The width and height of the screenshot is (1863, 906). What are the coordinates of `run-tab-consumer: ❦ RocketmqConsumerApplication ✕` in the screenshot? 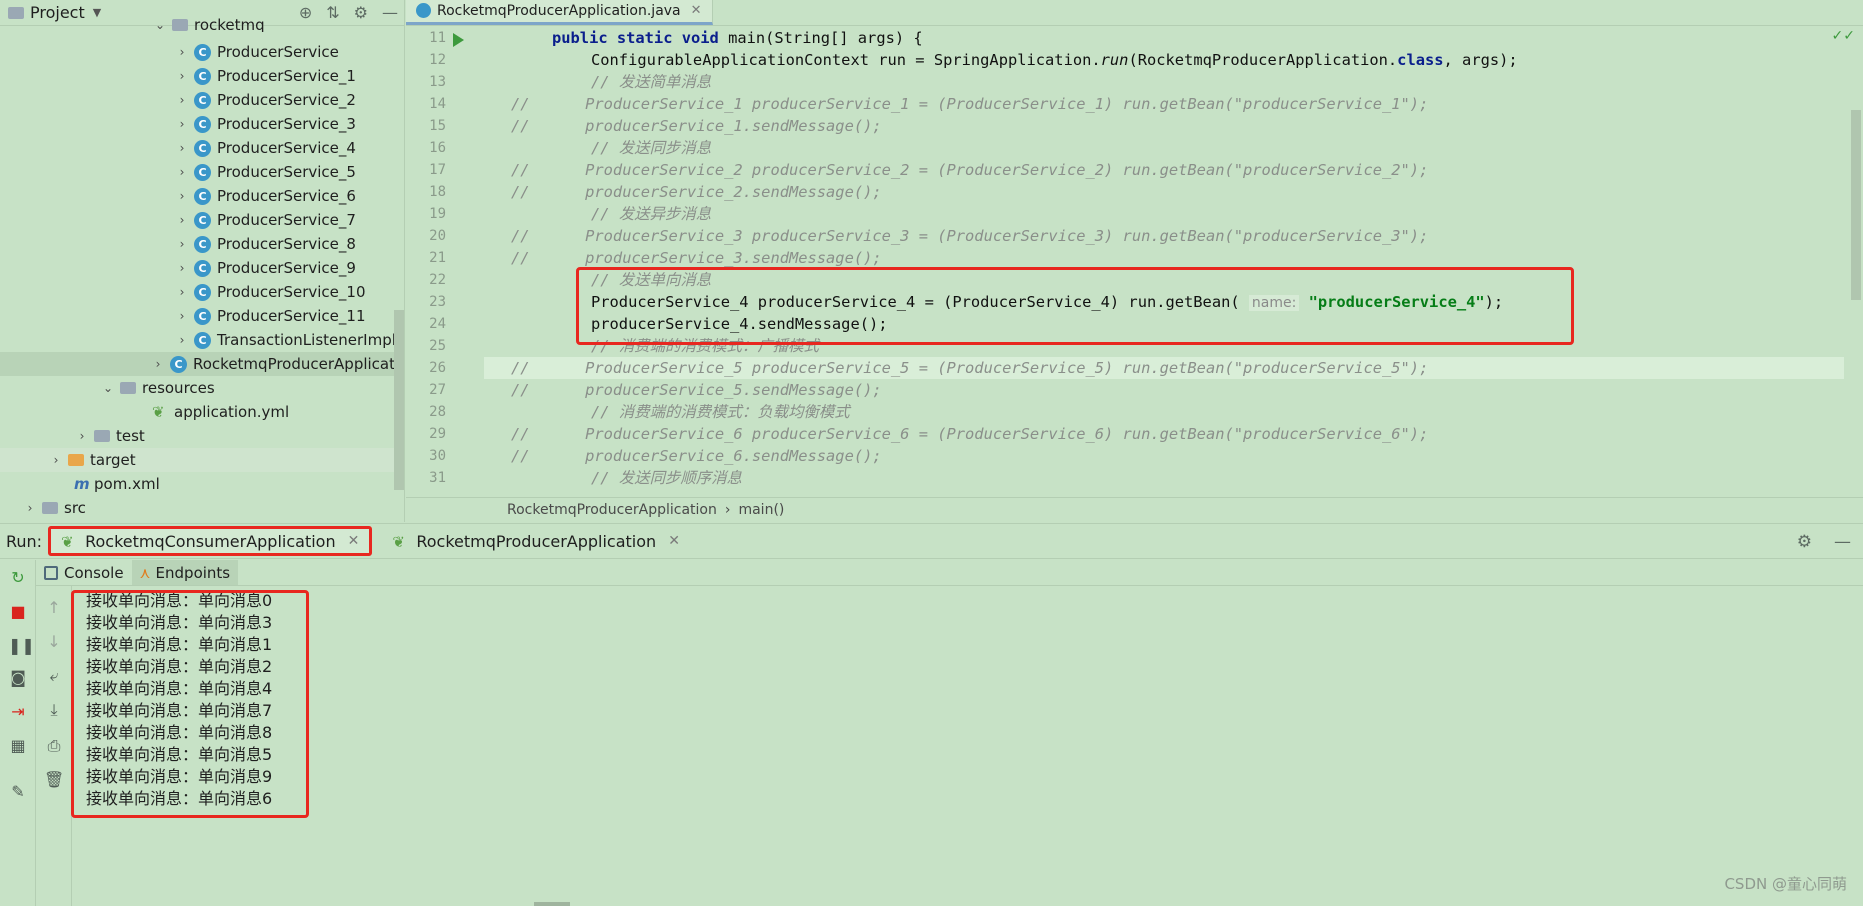 It's located at (210, 541).